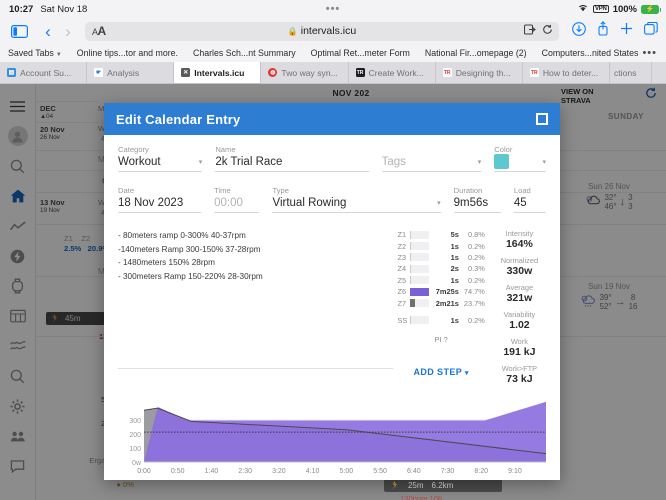 The width and height of the screenshot is (666, 500). I want to click on bookmark-item-4: National Fir...omepage (2), so click(476, 53).